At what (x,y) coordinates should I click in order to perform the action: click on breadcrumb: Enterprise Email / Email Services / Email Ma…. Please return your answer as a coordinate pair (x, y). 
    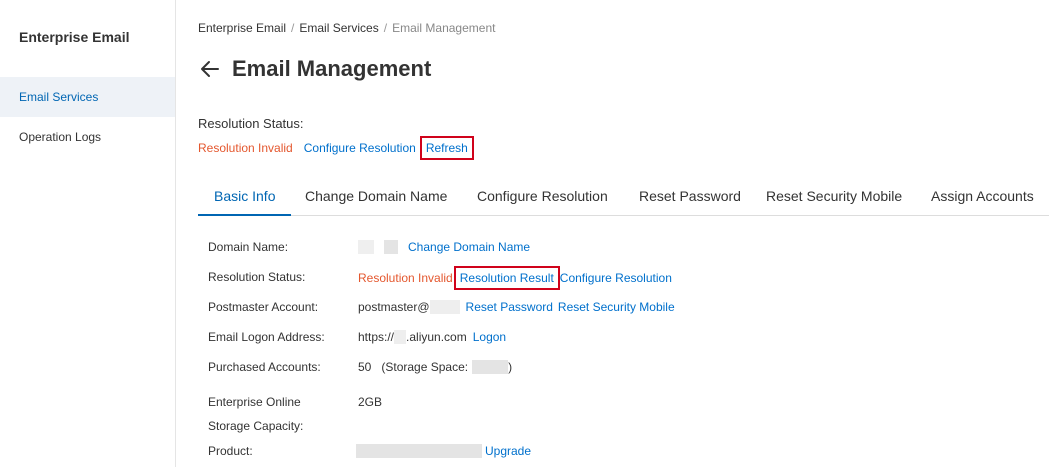
    Looking at the image, I should click on (346, 28).